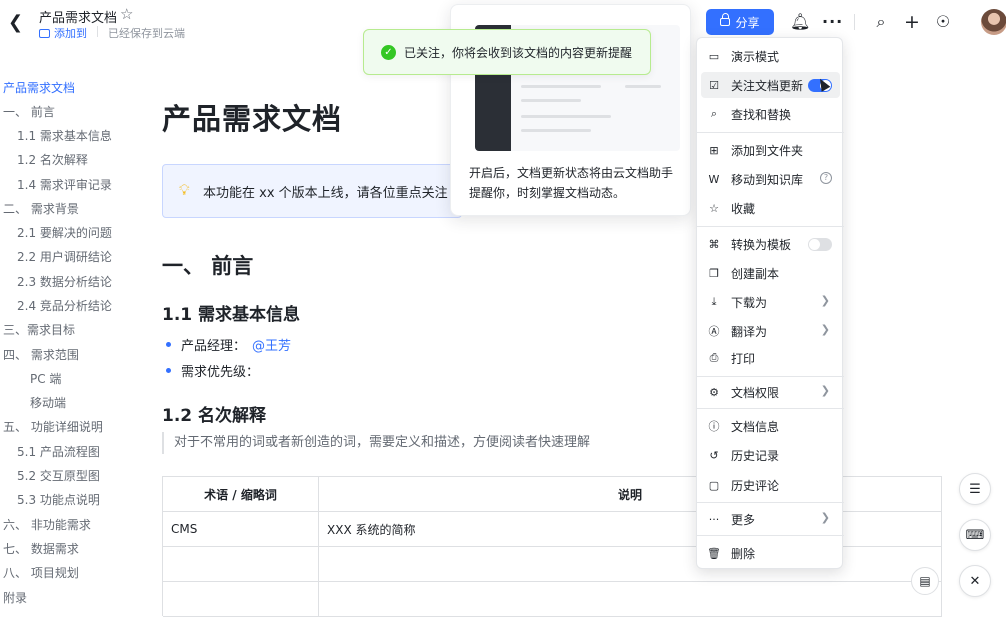 Image resolution: width=1006 pixels, height=628 pixels. Describe the element at coordinates (207, 265) in the screenshot. I see `section-heading: 一、 前言` at that location.